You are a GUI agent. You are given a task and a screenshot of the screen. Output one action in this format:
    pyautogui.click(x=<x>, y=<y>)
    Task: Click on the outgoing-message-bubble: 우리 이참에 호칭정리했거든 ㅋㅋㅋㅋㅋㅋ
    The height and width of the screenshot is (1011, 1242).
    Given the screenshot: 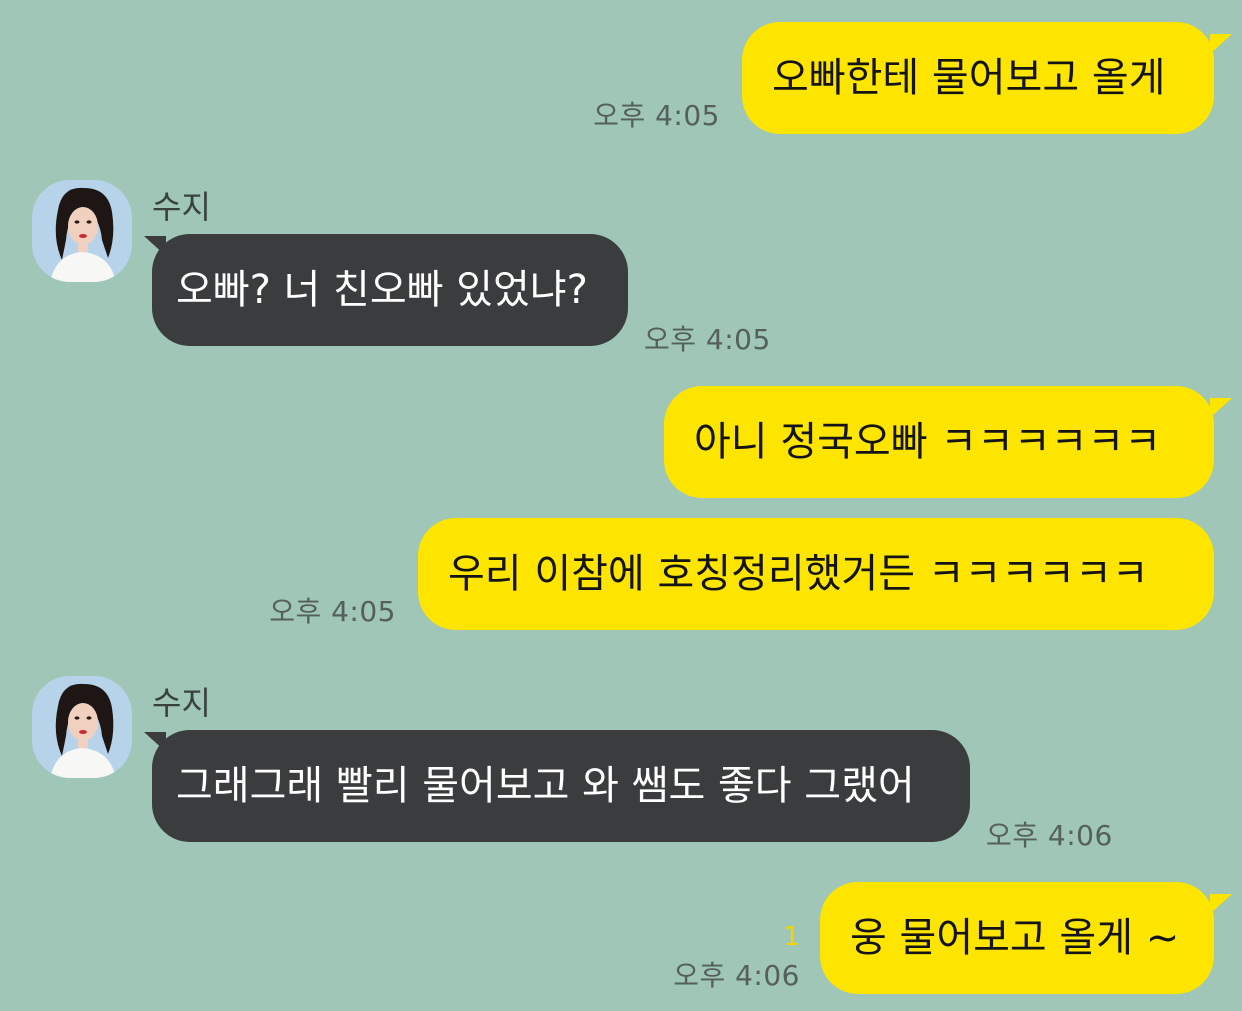 What is the action you would take?
    pyautogui.click(x=816, y=574)
    